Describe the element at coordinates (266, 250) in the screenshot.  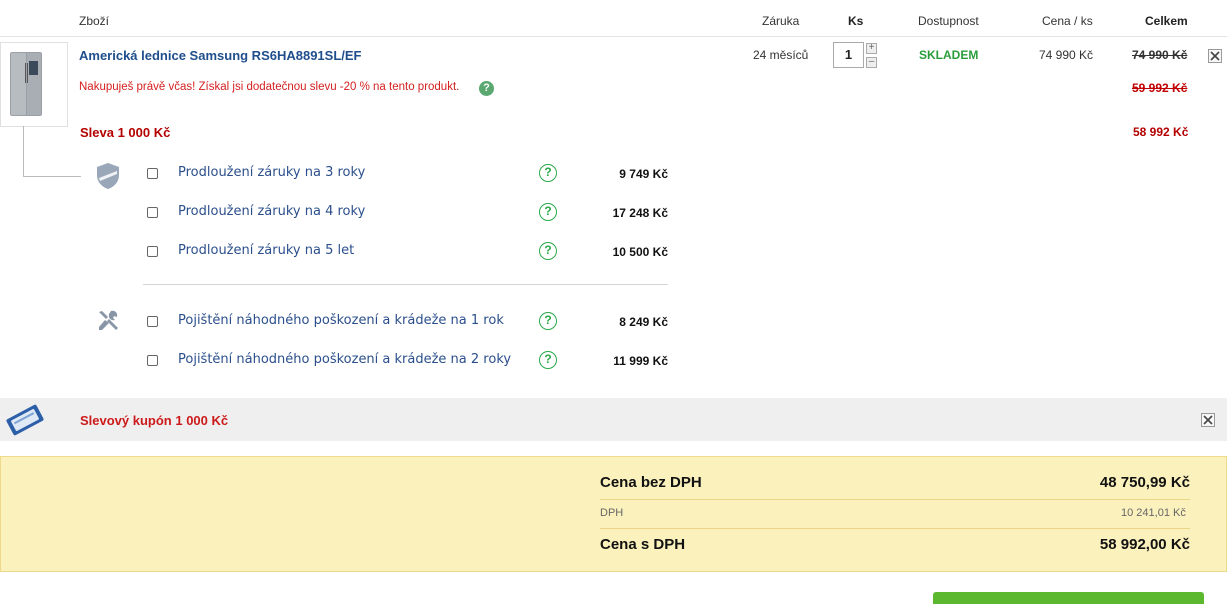
I see `warranty-5y-label: Prodloužení záruky na 5 let` at that location.